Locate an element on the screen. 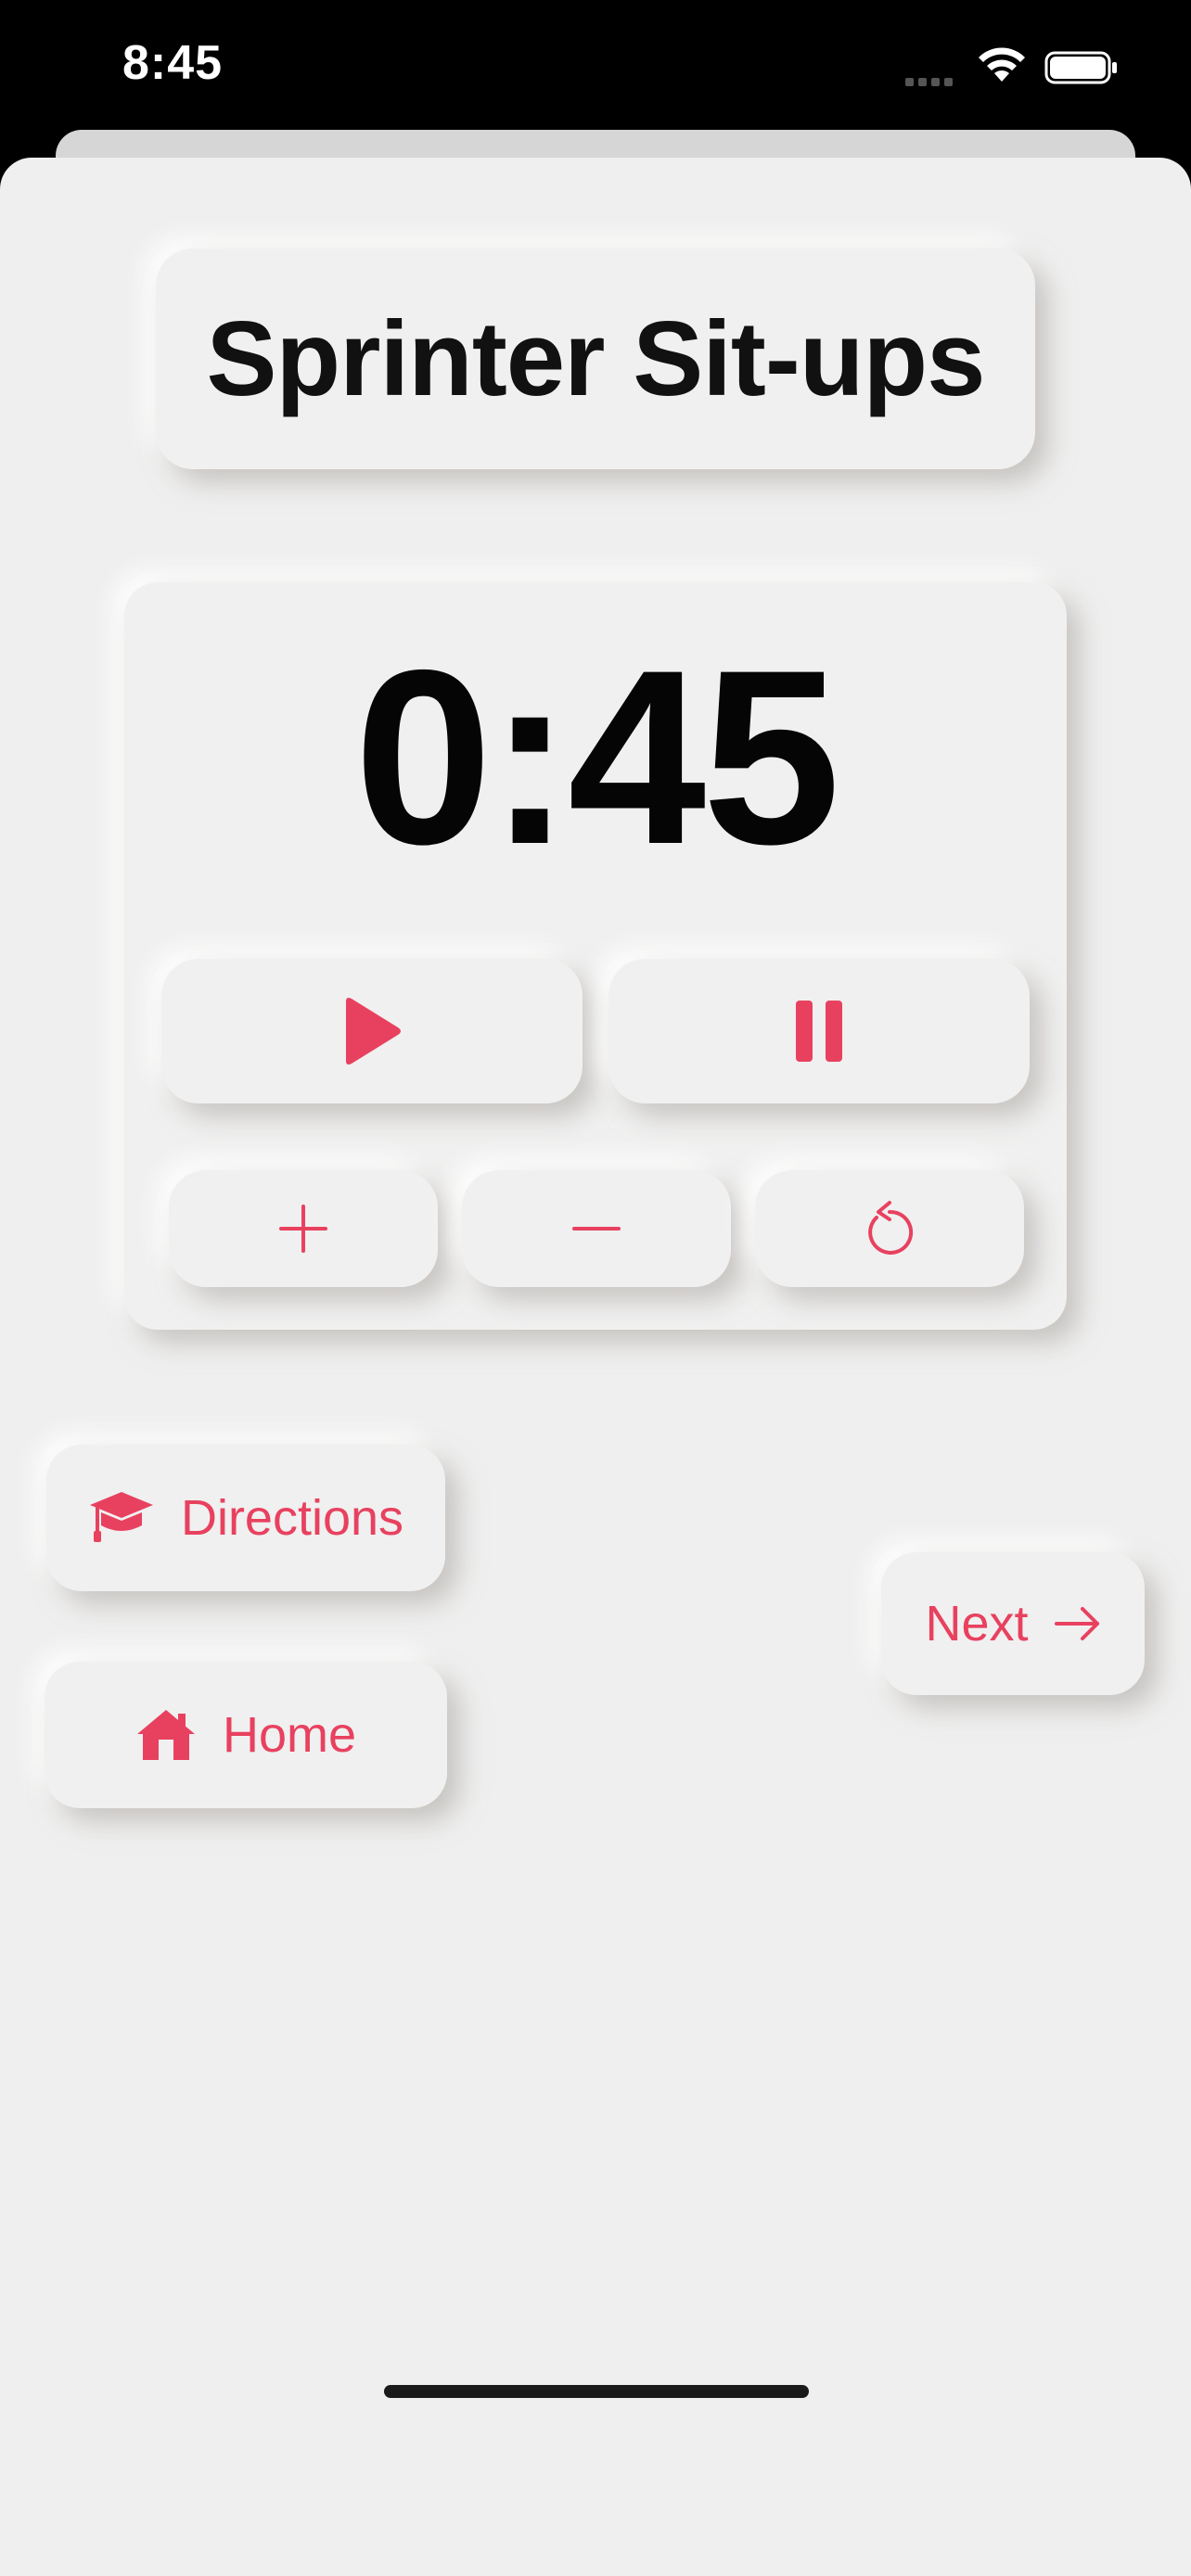 This screenshot has height=2576, width=1191. home-button: Home is located at coordinates (246, 1735).